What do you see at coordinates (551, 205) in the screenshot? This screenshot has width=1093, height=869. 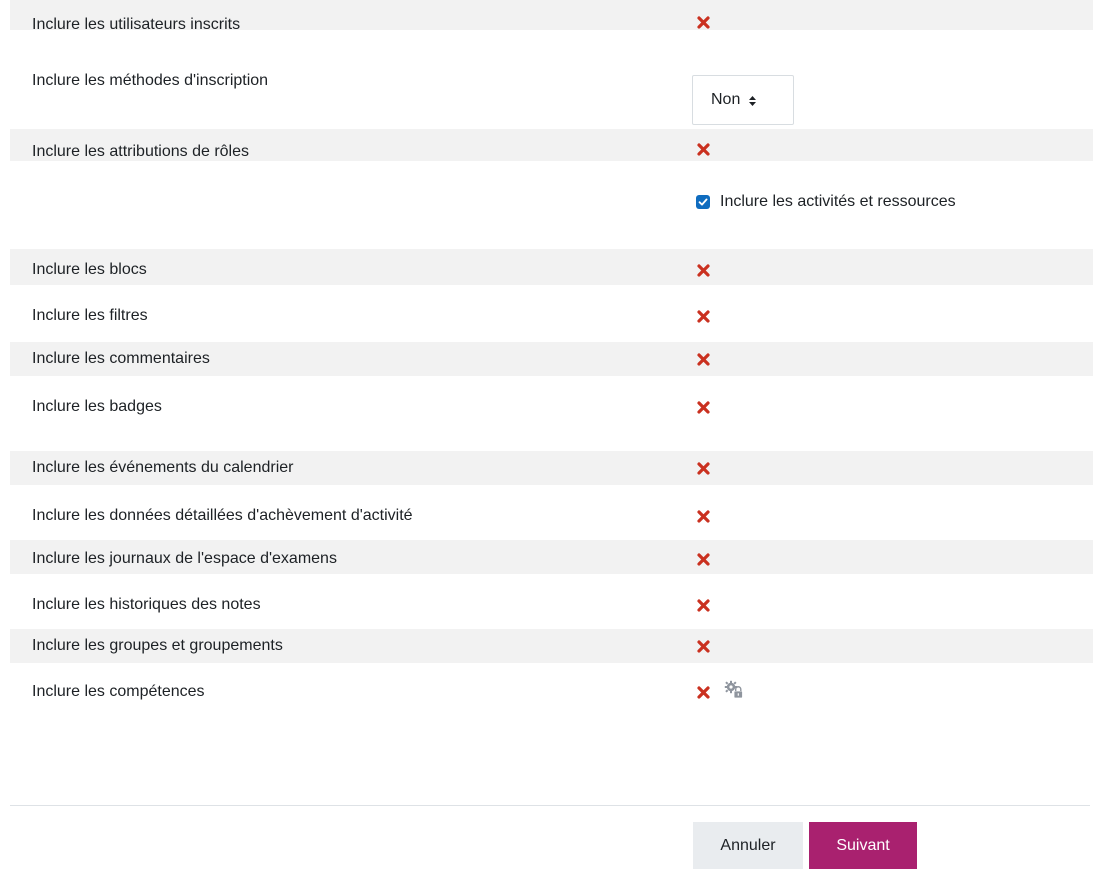 I see `setting-row-activities: Inclure les activités et ressources` at bounding box center [551, 205].